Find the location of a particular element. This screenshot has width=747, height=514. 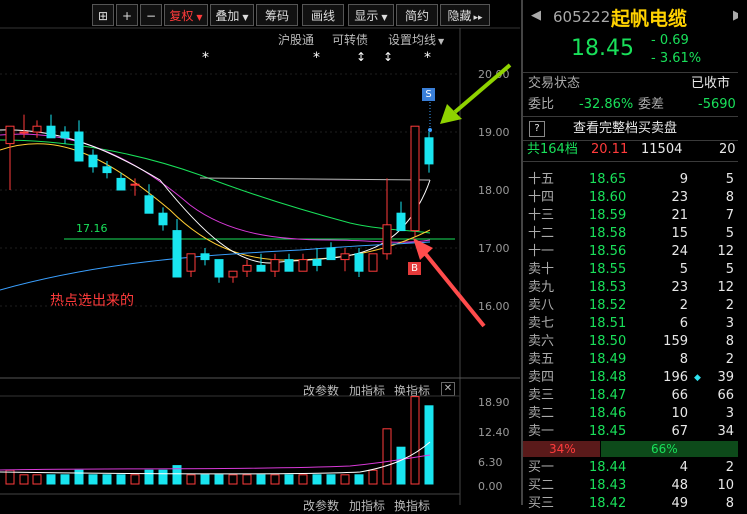

volume-ma-line is located at coordinates (215, 458).